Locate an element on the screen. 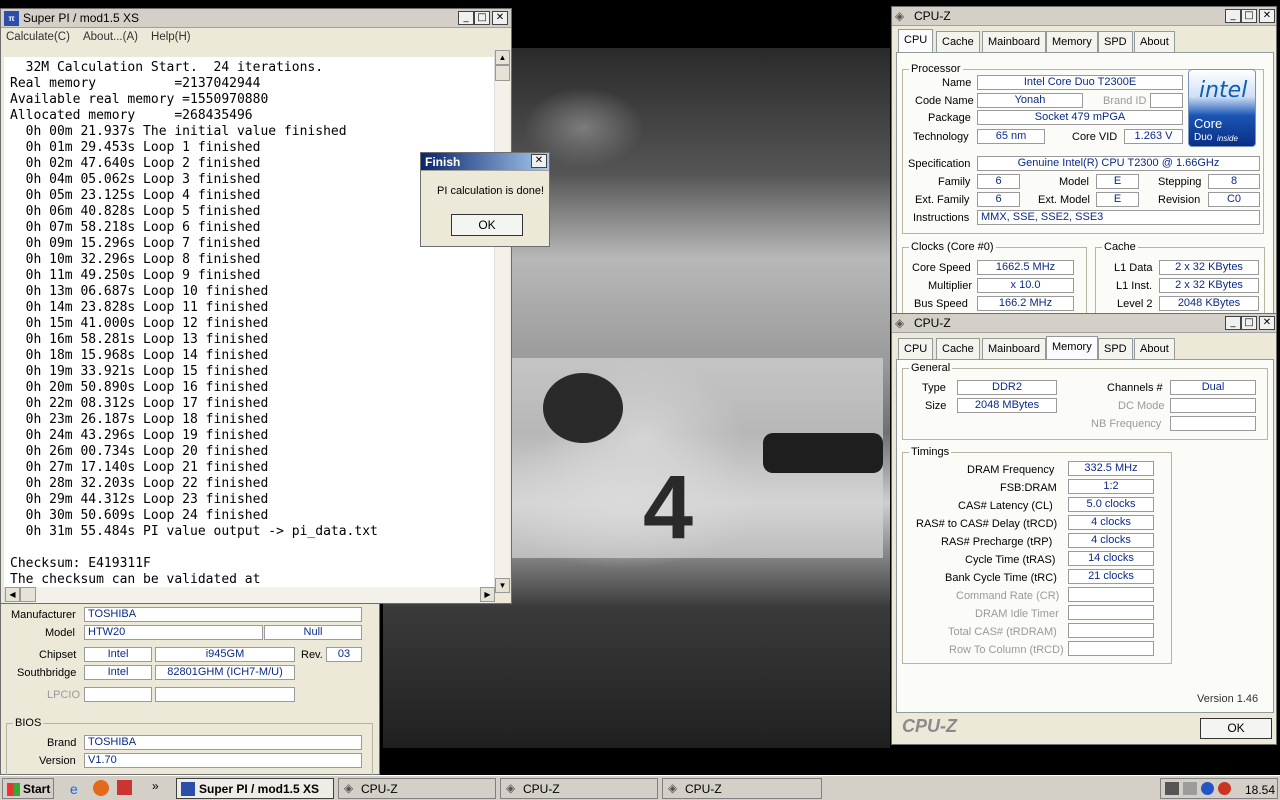 This screenshot has height=800, width=1280. dram-freq-value: 332.5 MHz is located at coordinates (1111, 468).